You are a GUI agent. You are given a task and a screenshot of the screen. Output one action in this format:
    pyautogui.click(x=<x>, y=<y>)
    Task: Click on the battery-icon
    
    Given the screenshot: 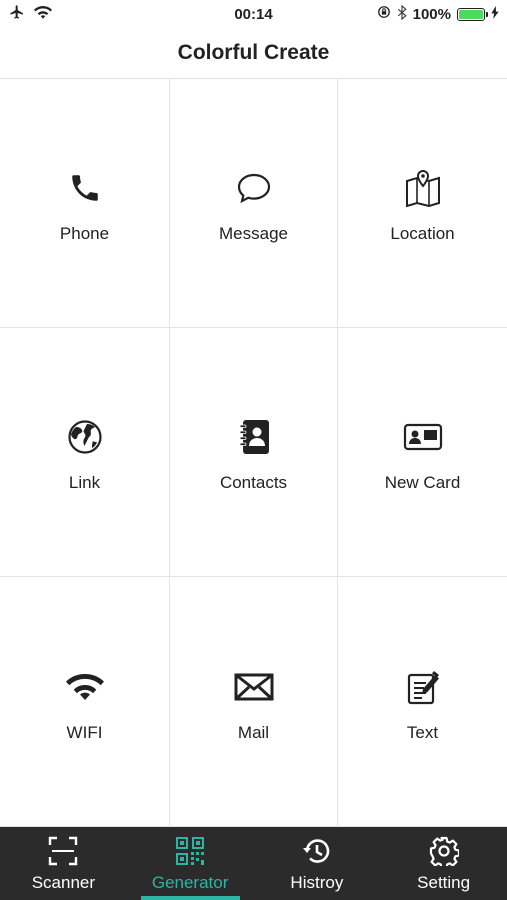 What is the action you would take?
    pyautogui.click(x=472, y=14)
    